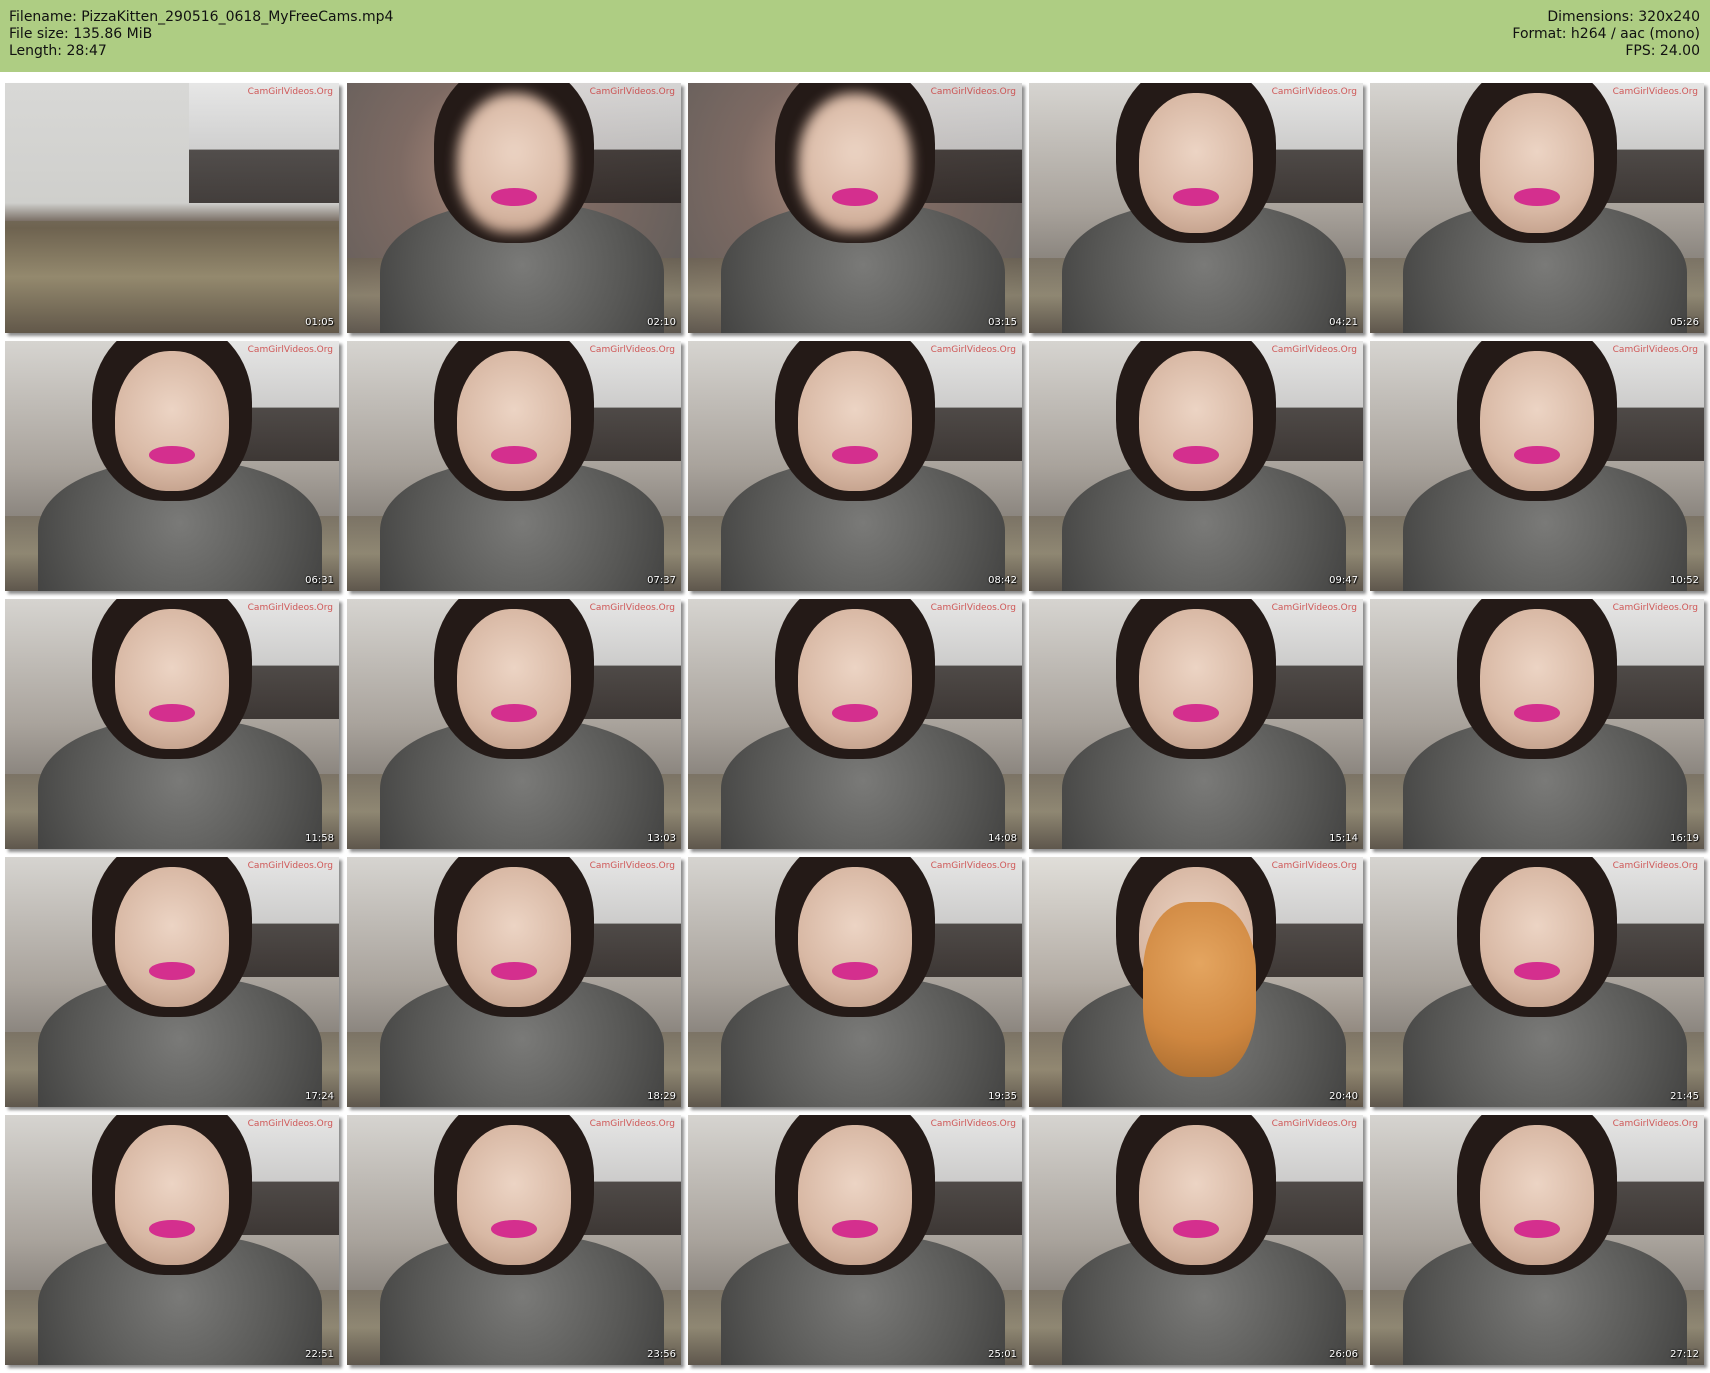 This screenshot has width=1710, height=1373. What do you see at coordinates (319, 1354) in the screenshot?
I see `timestamp-label: 22:51` at bounding box center [319, 1354].